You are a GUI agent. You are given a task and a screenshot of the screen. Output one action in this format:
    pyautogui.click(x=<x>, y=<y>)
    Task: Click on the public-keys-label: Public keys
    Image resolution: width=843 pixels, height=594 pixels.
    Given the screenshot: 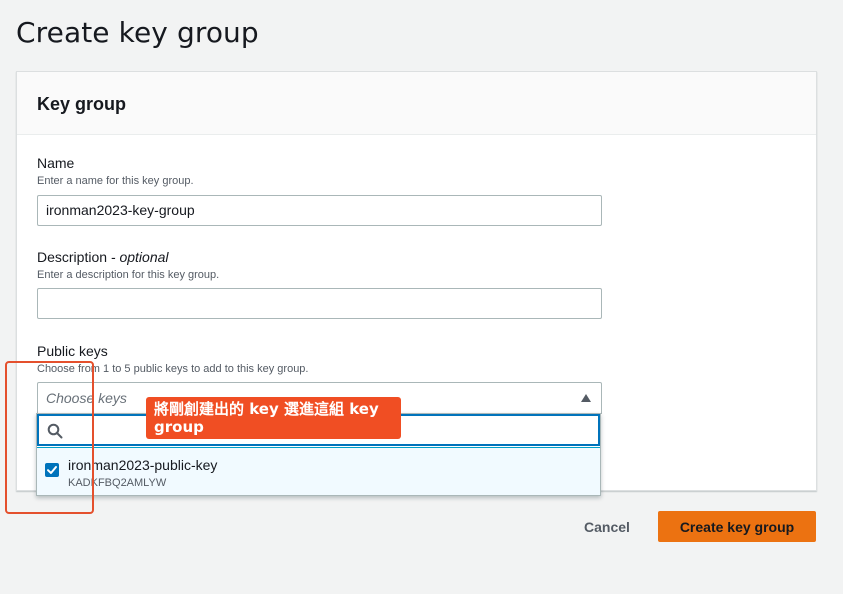 What is the action you would take?
    pyautogui.click(x=72, y=351)
    